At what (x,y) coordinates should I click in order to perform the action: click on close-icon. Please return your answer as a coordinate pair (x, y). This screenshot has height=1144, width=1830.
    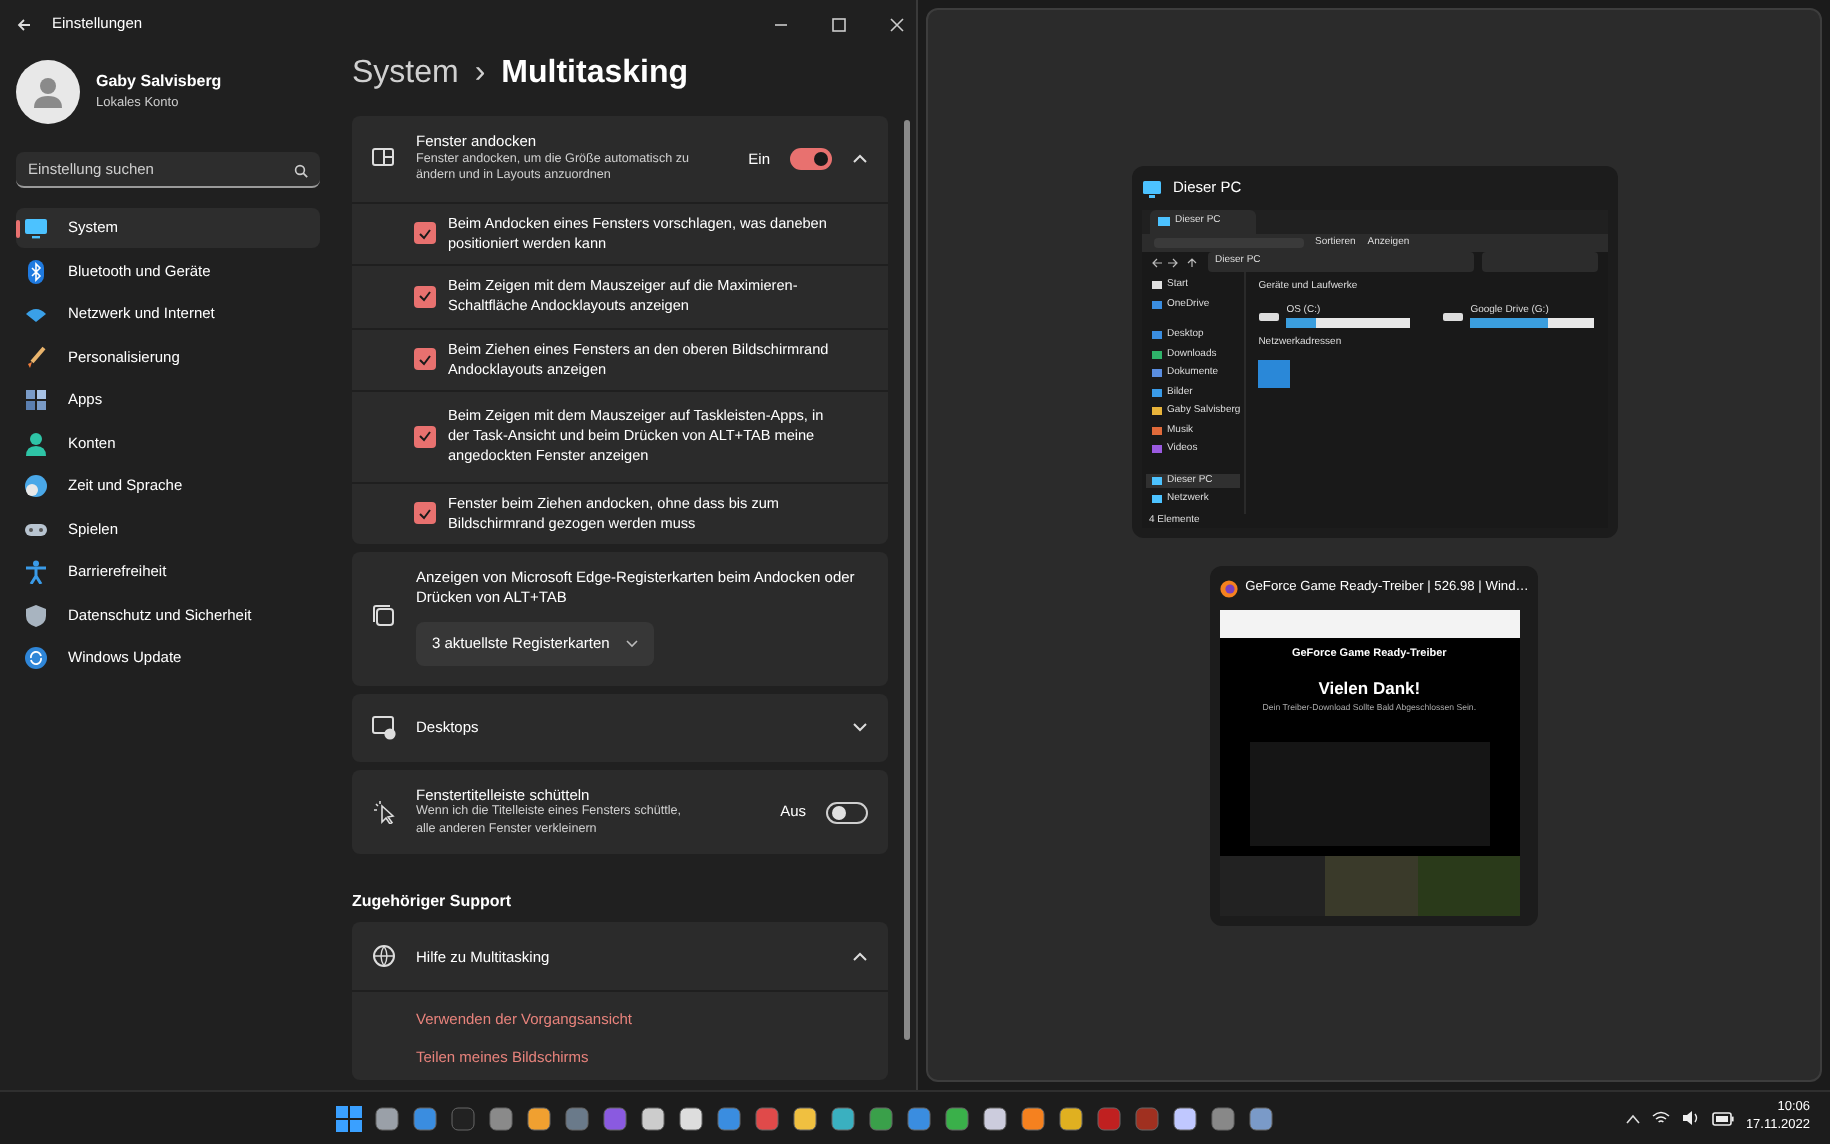
    Looking at the image, I should click on (897, 24).